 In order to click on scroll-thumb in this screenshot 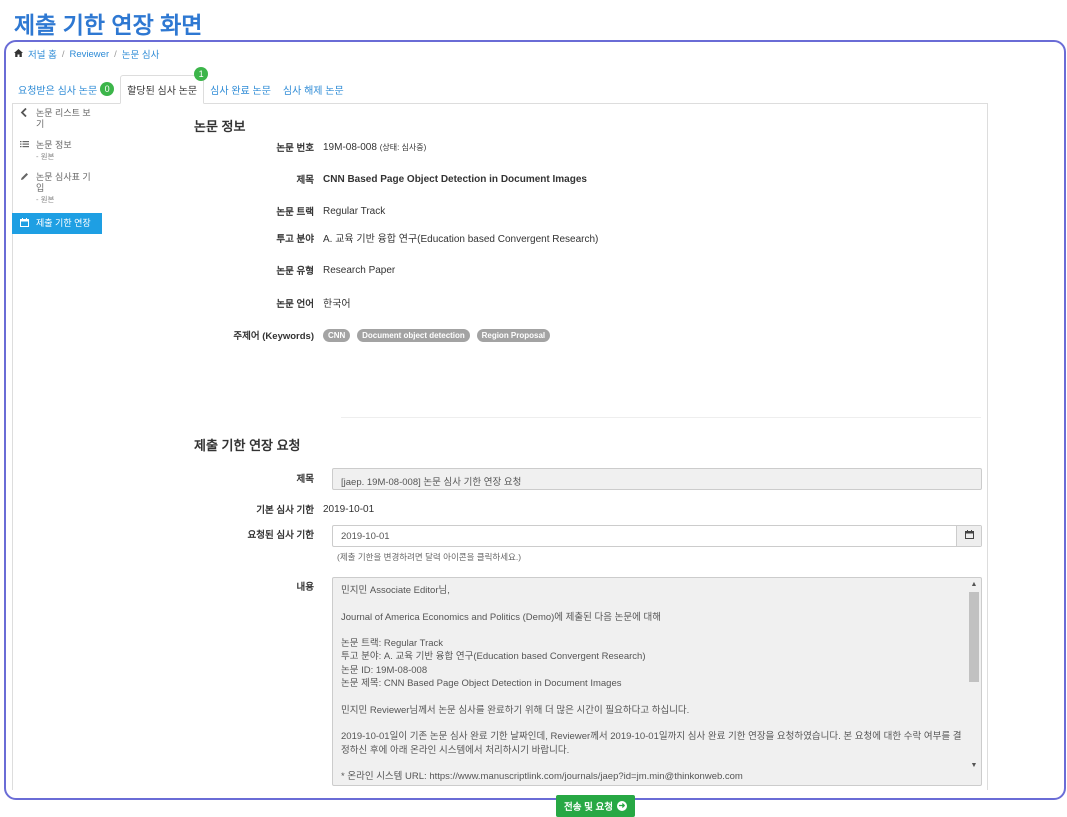, I will do `click(974, 637)`.